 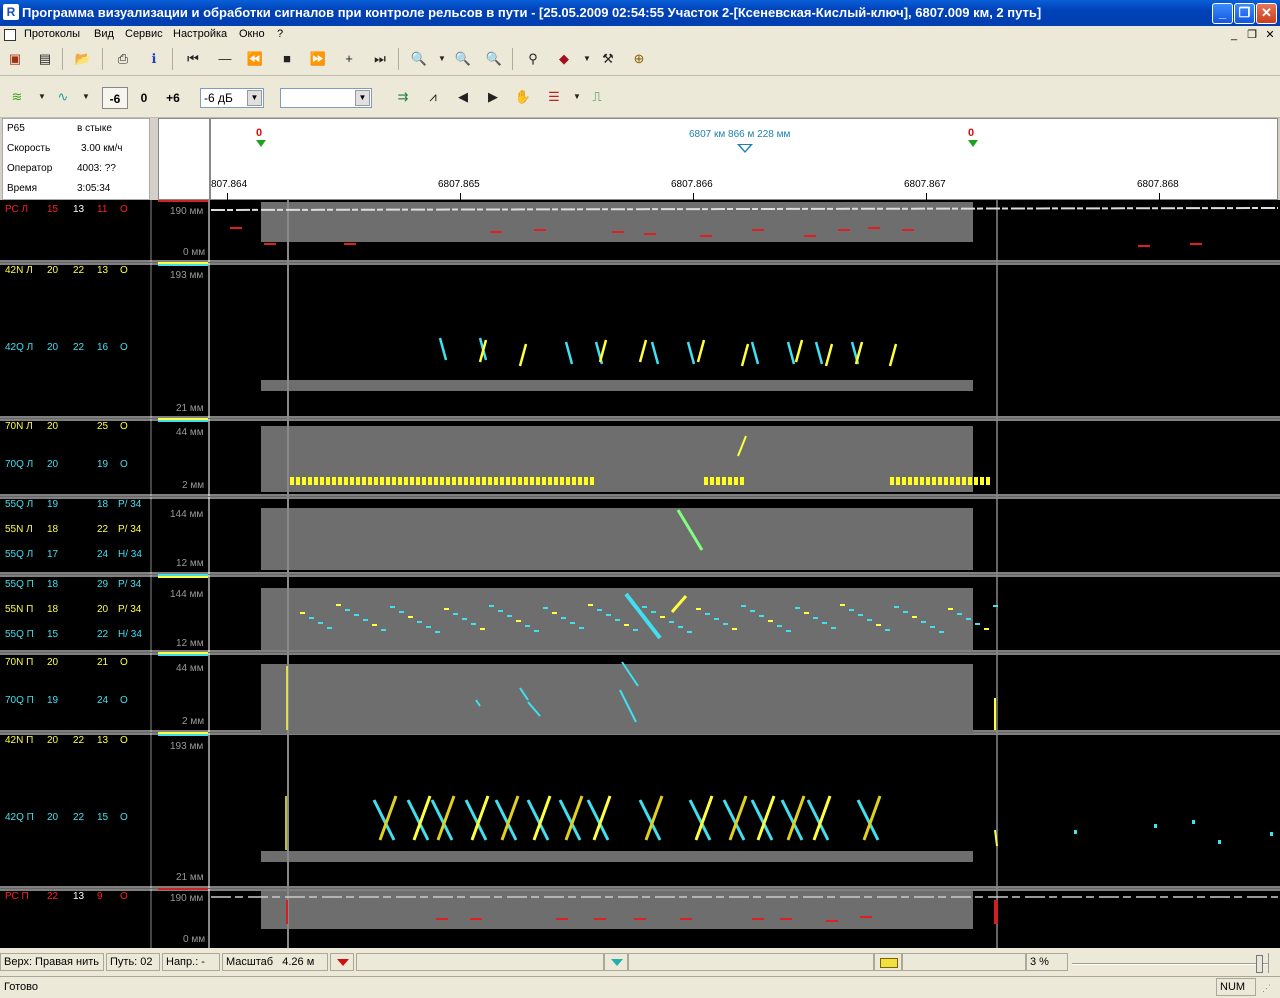 What do you see at coordinates (639, 59) in the screenshot?
I see `tool-icon: ⊕` at bounding box center [639, 59].